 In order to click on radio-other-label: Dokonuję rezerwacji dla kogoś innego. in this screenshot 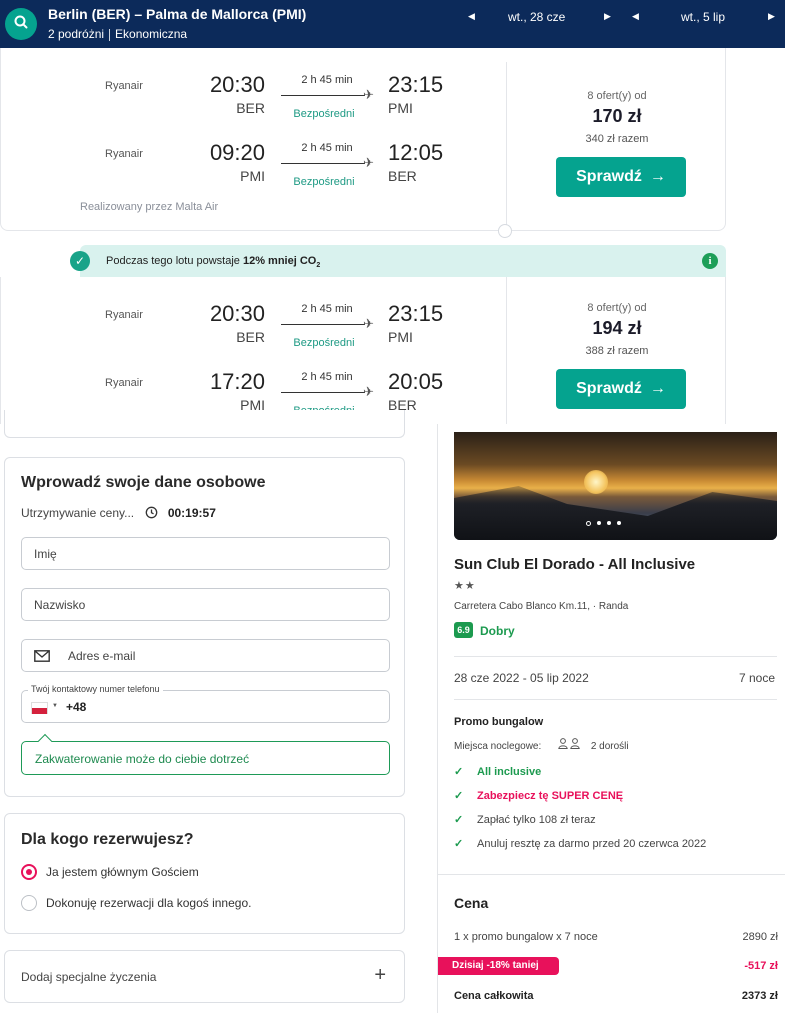, I will do `click(149, 903)`.